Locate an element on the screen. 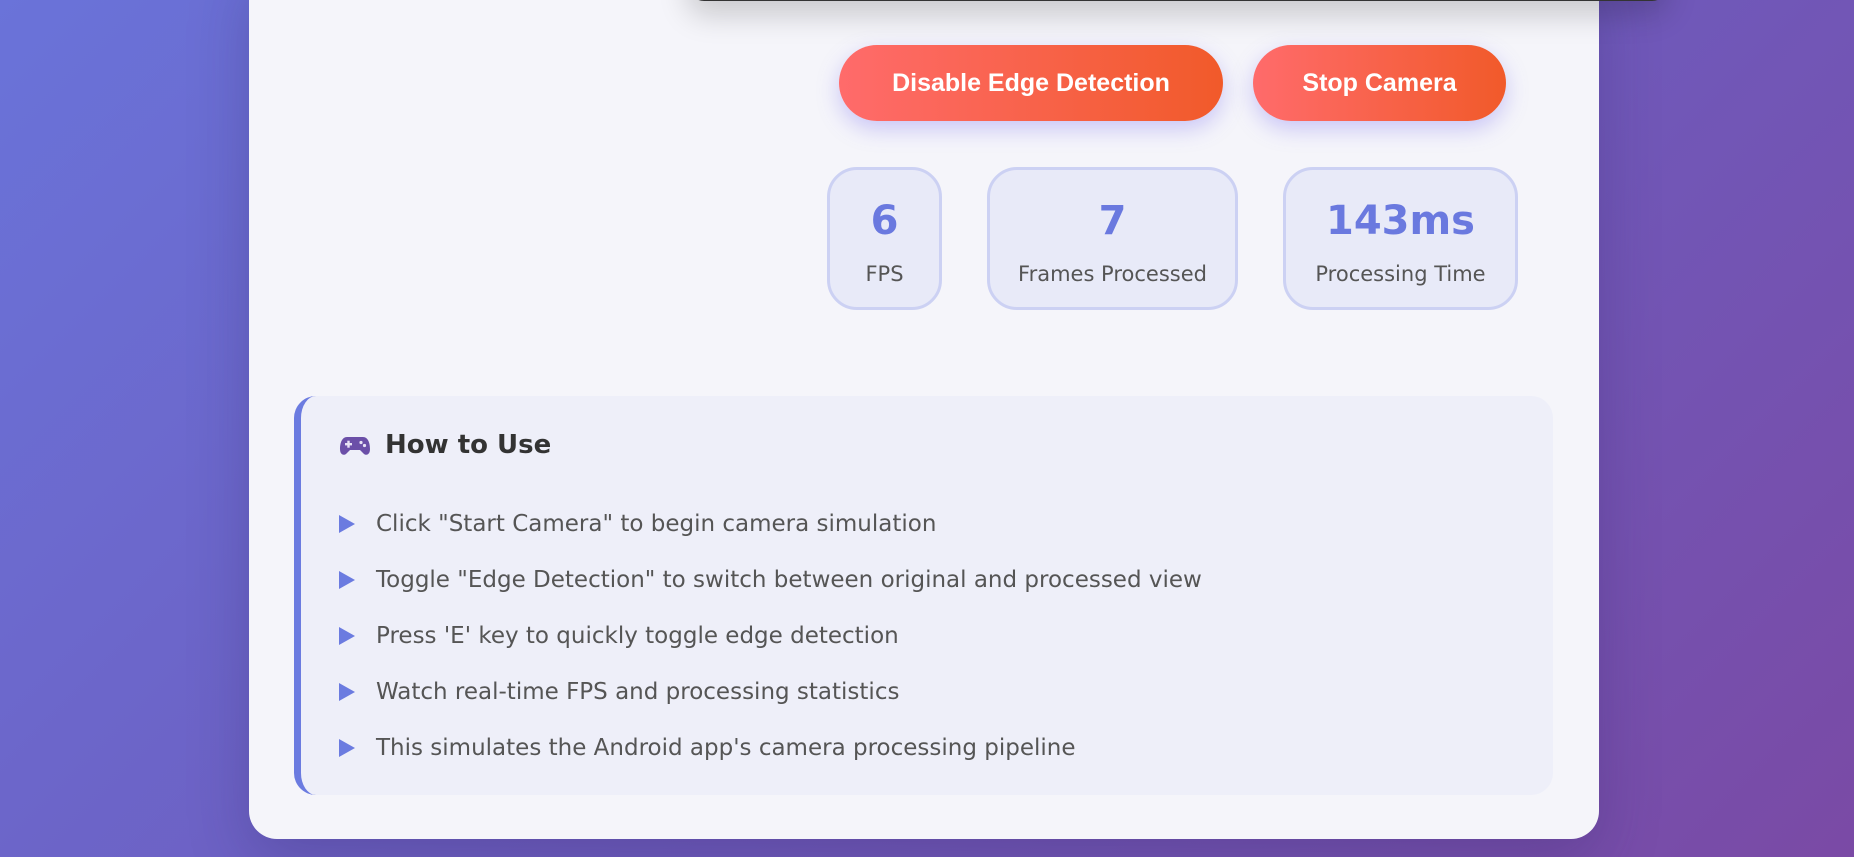  processing-time-stat: 143ms Processing Time is located at coordinates (1400, 238).